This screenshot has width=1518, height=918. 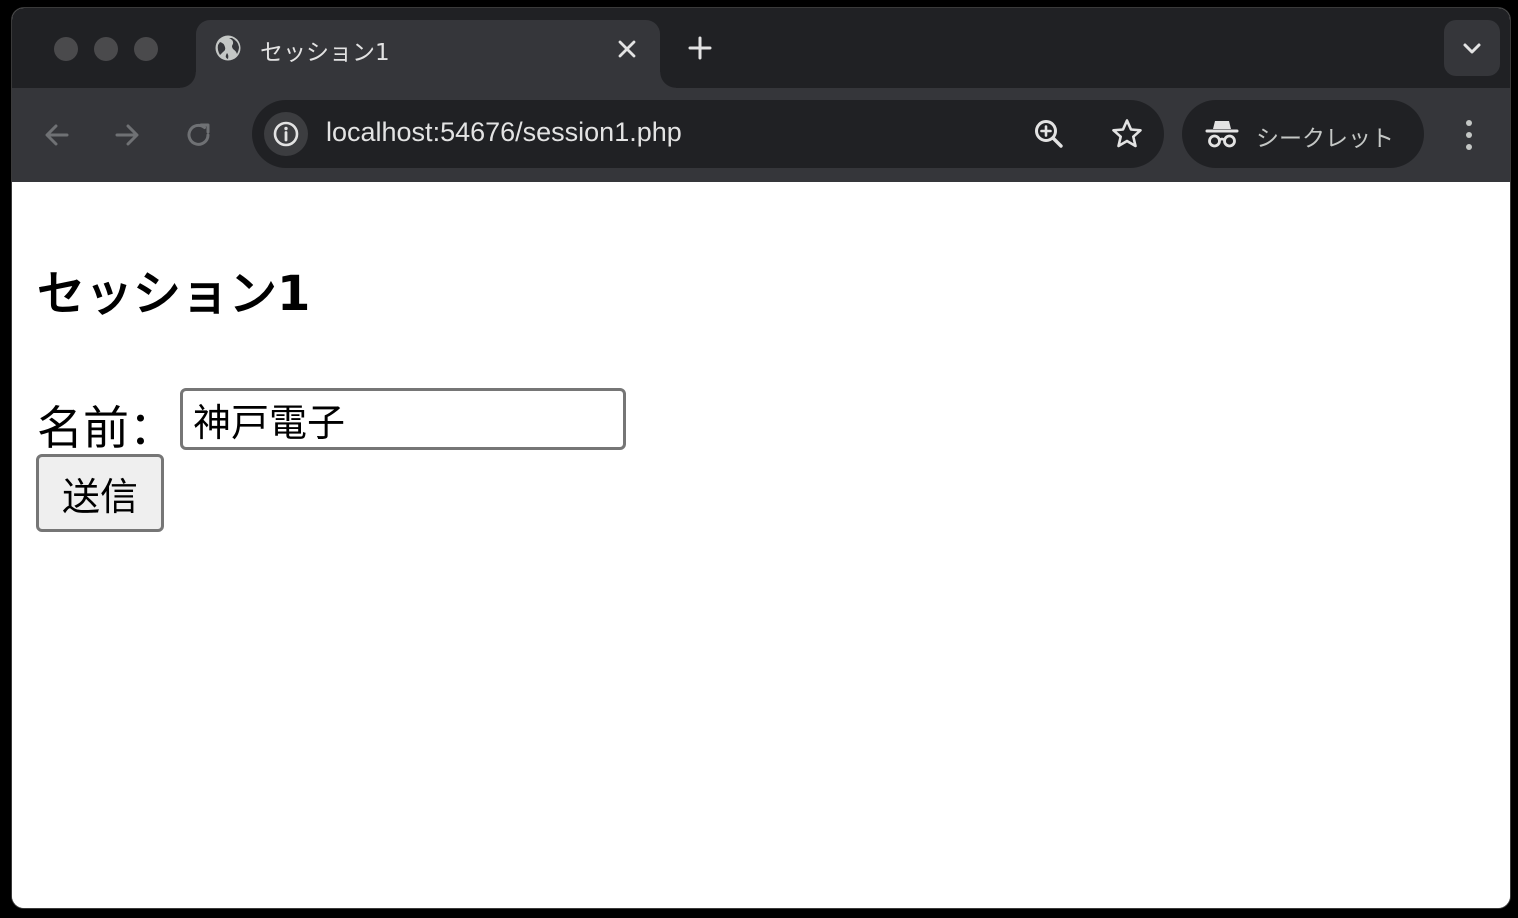 What do you see at coordinates (1469, 135) in the screenshot?
I see `kebab-menu-icon` at bounding box center [1469, 135].